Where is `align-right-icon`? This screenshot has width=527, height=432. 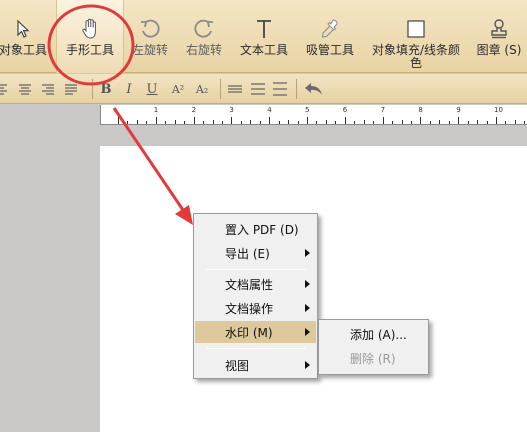
align-right-icon is located at coordinates (48, 89).